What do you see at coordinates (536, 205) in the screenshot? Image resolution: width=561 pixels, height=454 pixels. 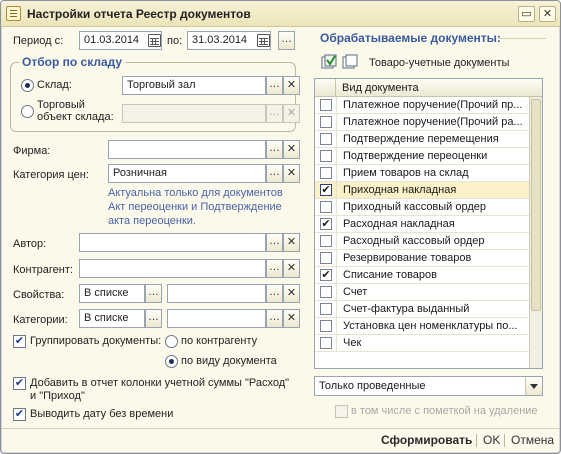 I see `scrollbar-thumb` at bounding box center [536, 205].